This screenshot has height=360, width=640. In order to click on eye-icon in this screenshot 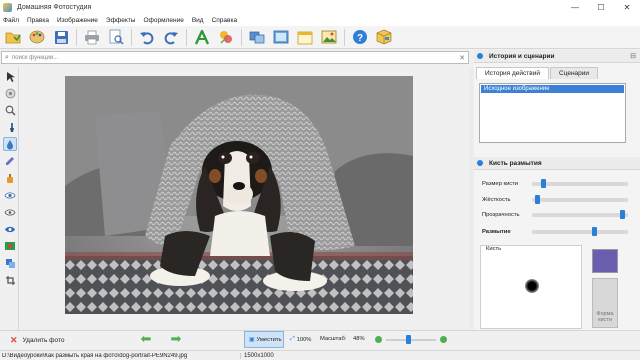, I will do `click(10, 195)`.